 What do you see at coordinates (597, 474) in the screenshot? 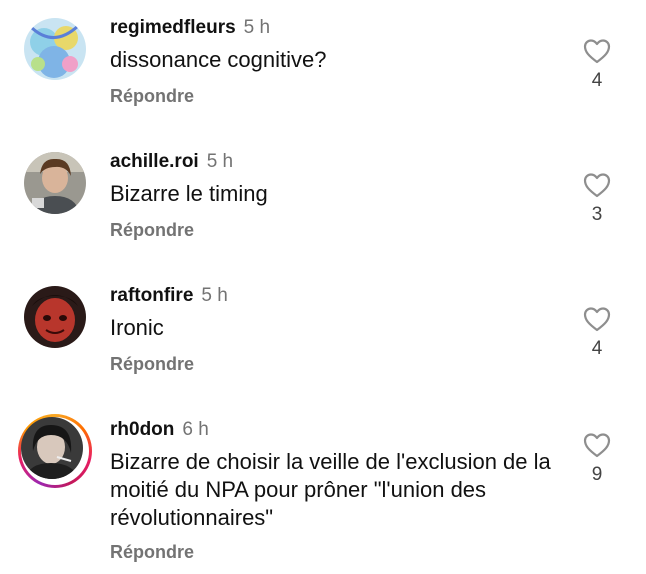
I see `like-count: 9` at bounding box center [597, 474].